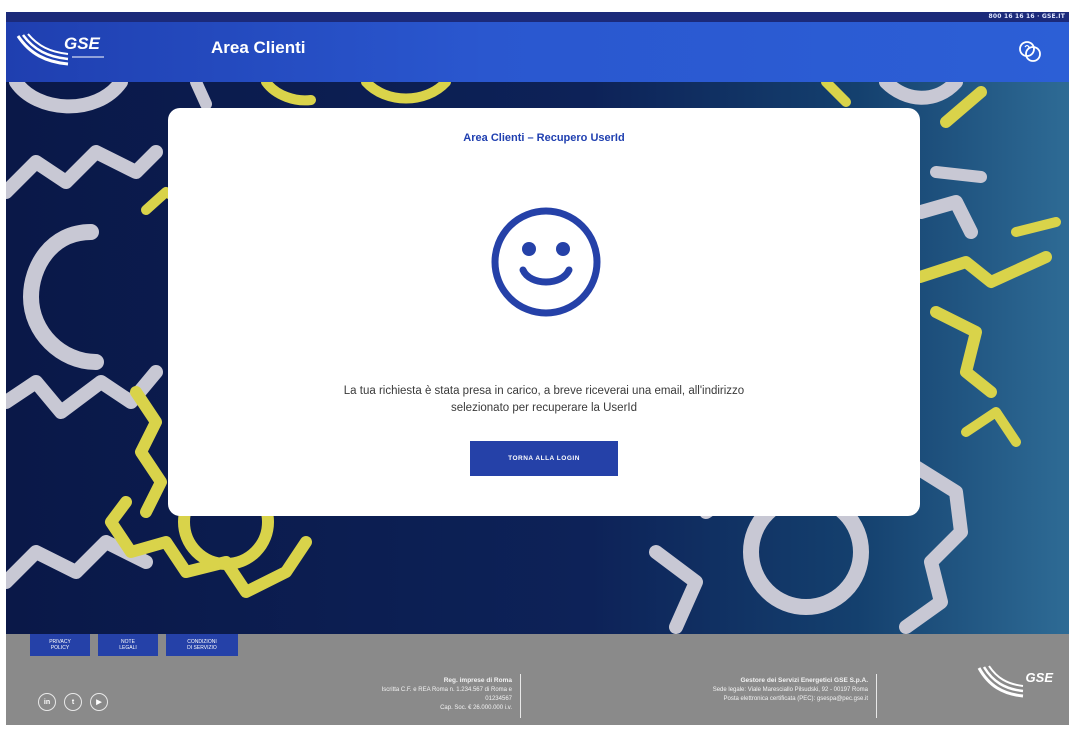 Image resolution: width=1074 pixels, height=729 pixels. I want to click on footer-gse-logo: GSE, so click(1016, 684).